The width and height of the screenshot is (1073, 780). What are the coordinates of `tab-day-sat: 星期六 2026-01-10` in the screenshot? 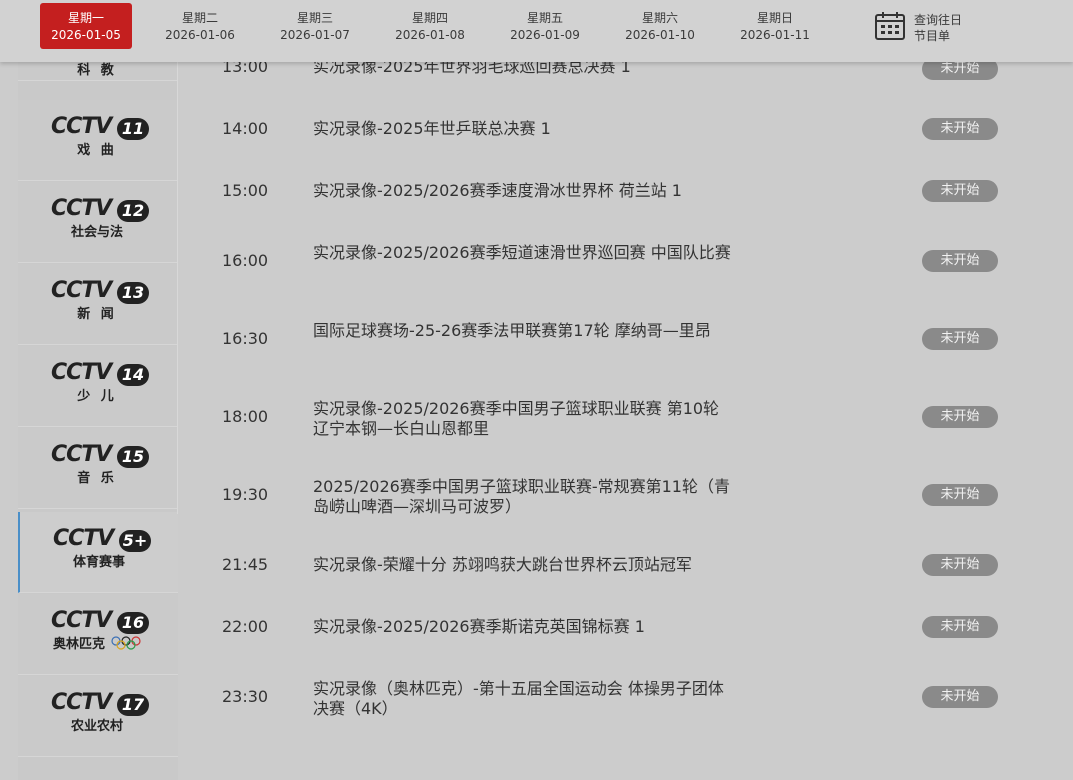 It's located at (660, 25).